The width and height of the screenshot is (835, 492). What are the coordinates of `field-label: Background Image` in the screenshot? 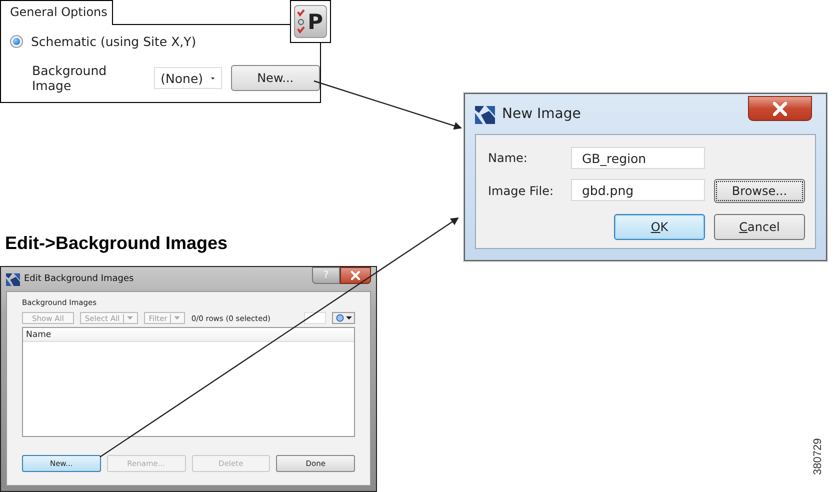 It's located at (70, 78).